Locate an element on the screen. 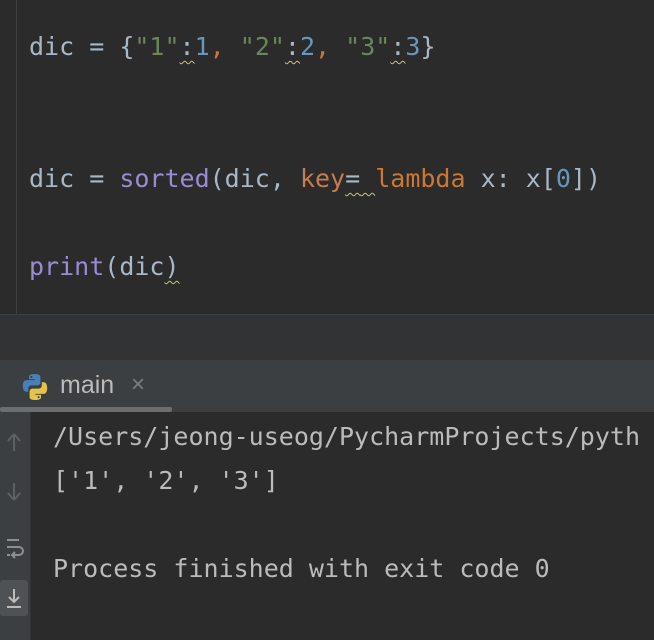 This screenshot has height=640, width=654. token-number: 2 is located at coordinates (307, 46).